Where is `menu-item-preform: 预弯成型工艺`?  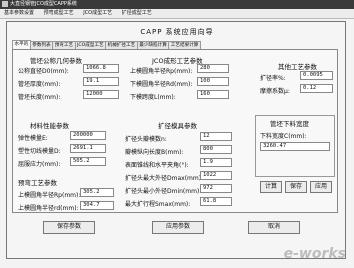 menu-item-preform: 预弯成型工艺 is located at coordinates (59, 13).